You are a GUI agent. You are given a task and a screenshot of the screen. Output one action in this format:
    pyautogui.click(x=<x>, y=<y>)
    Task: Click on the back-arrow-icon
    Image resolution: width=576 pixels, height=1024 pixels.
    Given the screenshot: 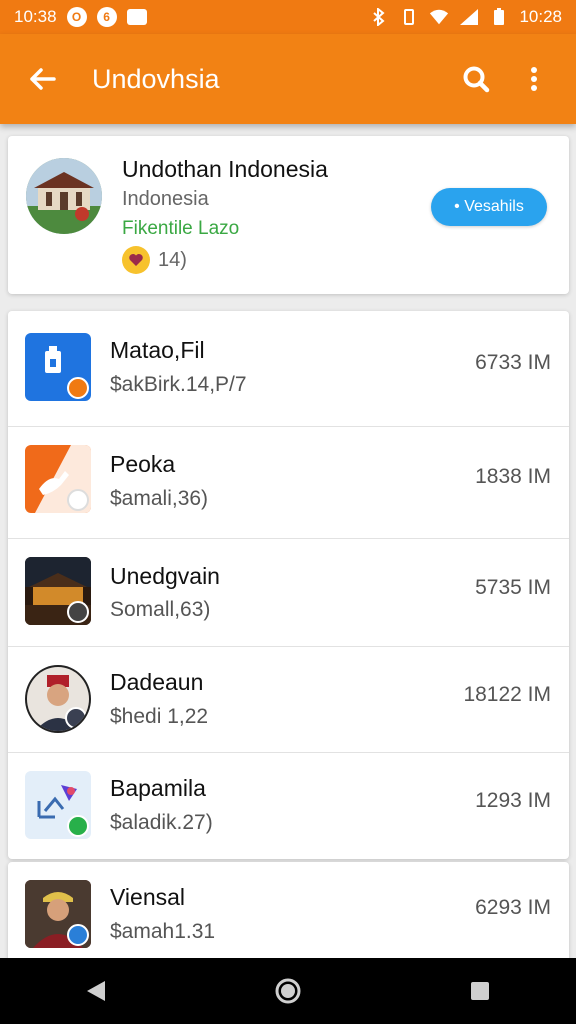 What is the action you would take?
    pyautogui.click(x=43, y=79)
    